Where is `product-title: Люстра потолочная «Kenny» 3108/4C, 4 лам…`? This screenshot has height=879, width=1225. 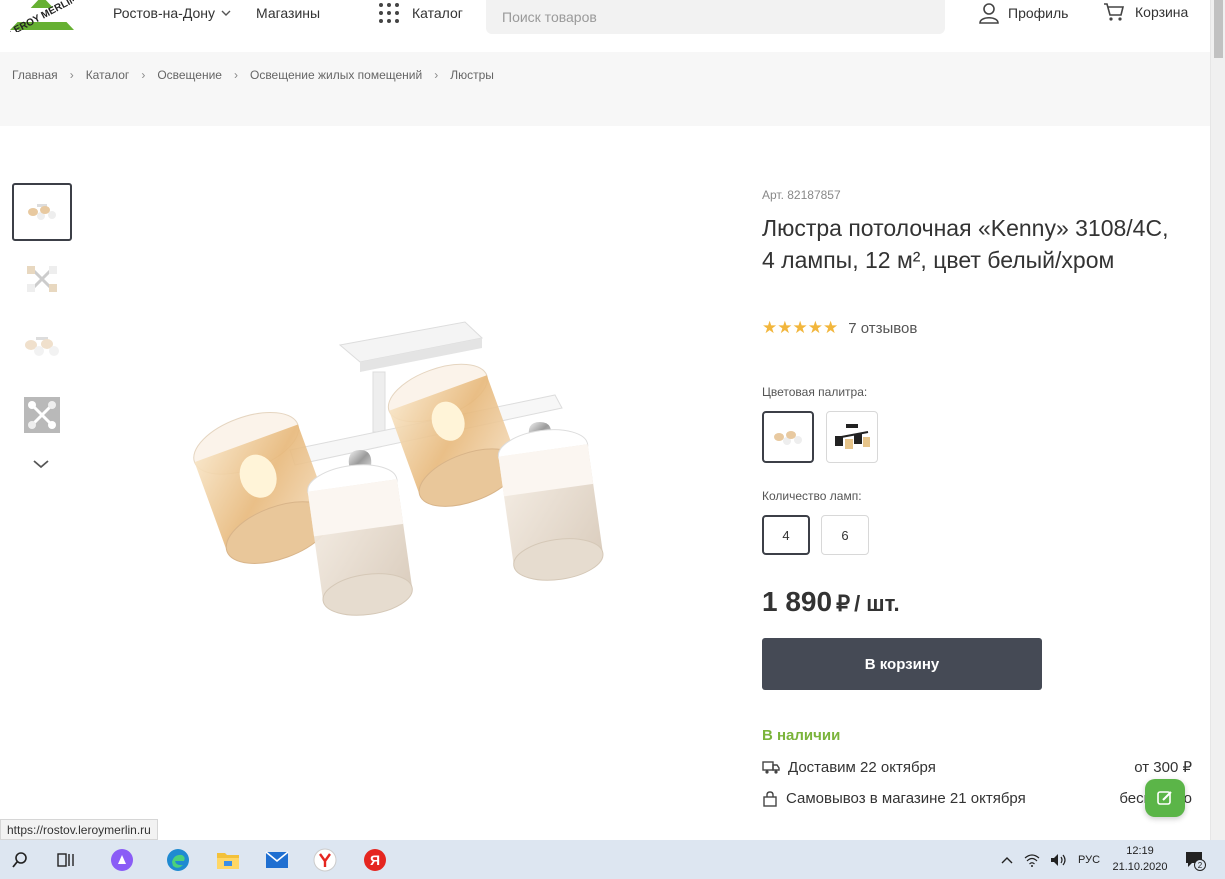
product-title: Люстра потолочная «Kenny» 3108/4C, 4 лам… is located at coordinates (965, 244).